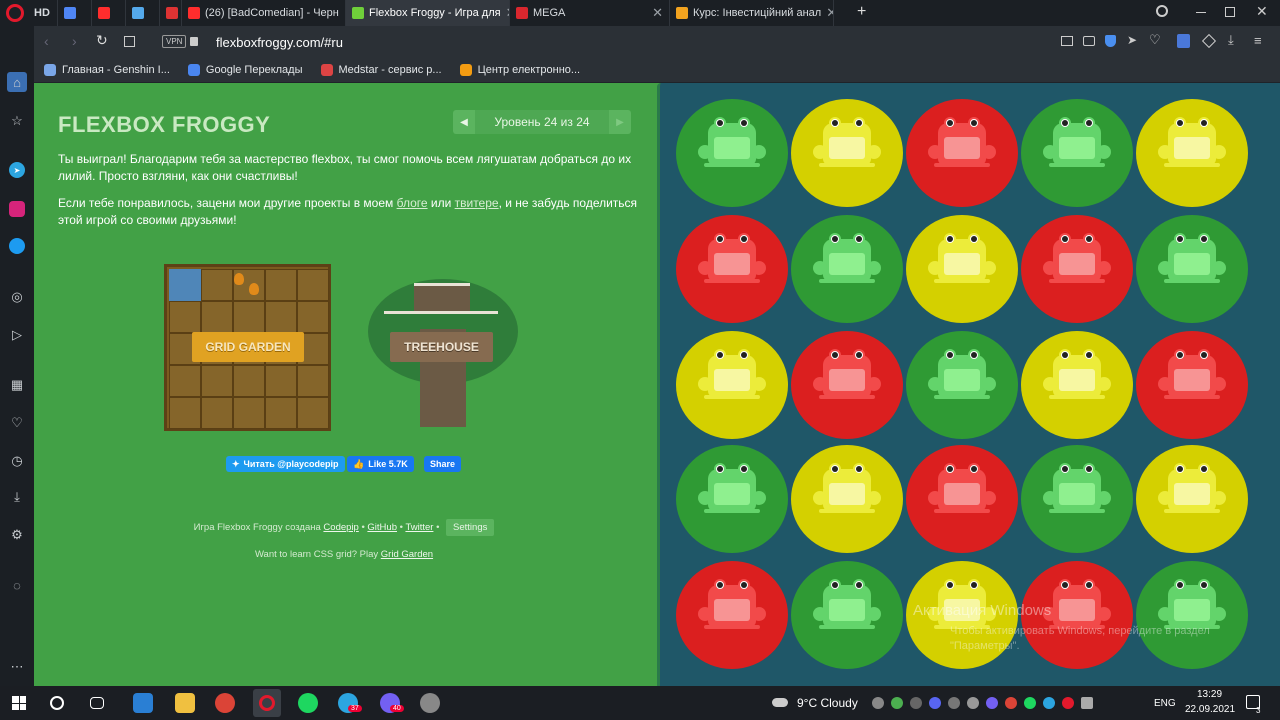 Image resolution: width=1280 pixels, height=720 pixels. I want to click on menu-icon: ≡, so click(1258, 40).